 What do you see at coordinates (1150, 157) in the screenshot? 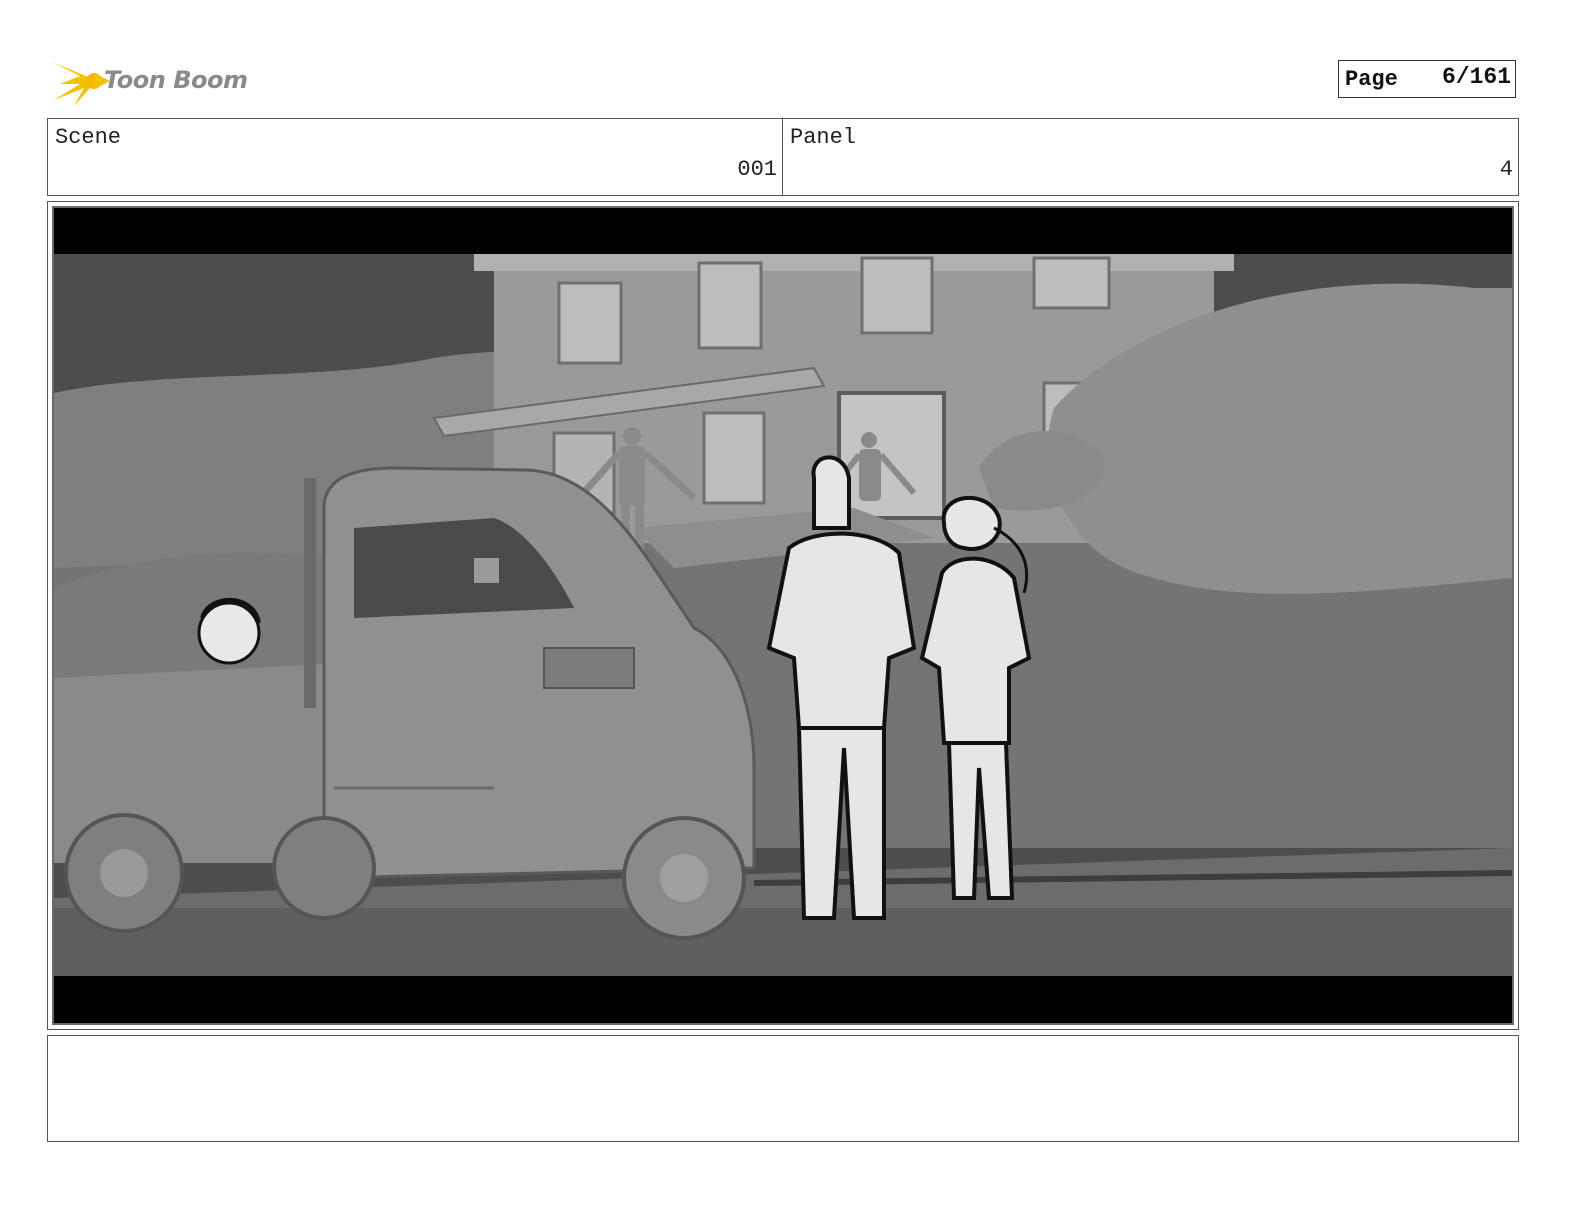
I see `panel-cell: Panel 4` at bounding box center [1150, 157].